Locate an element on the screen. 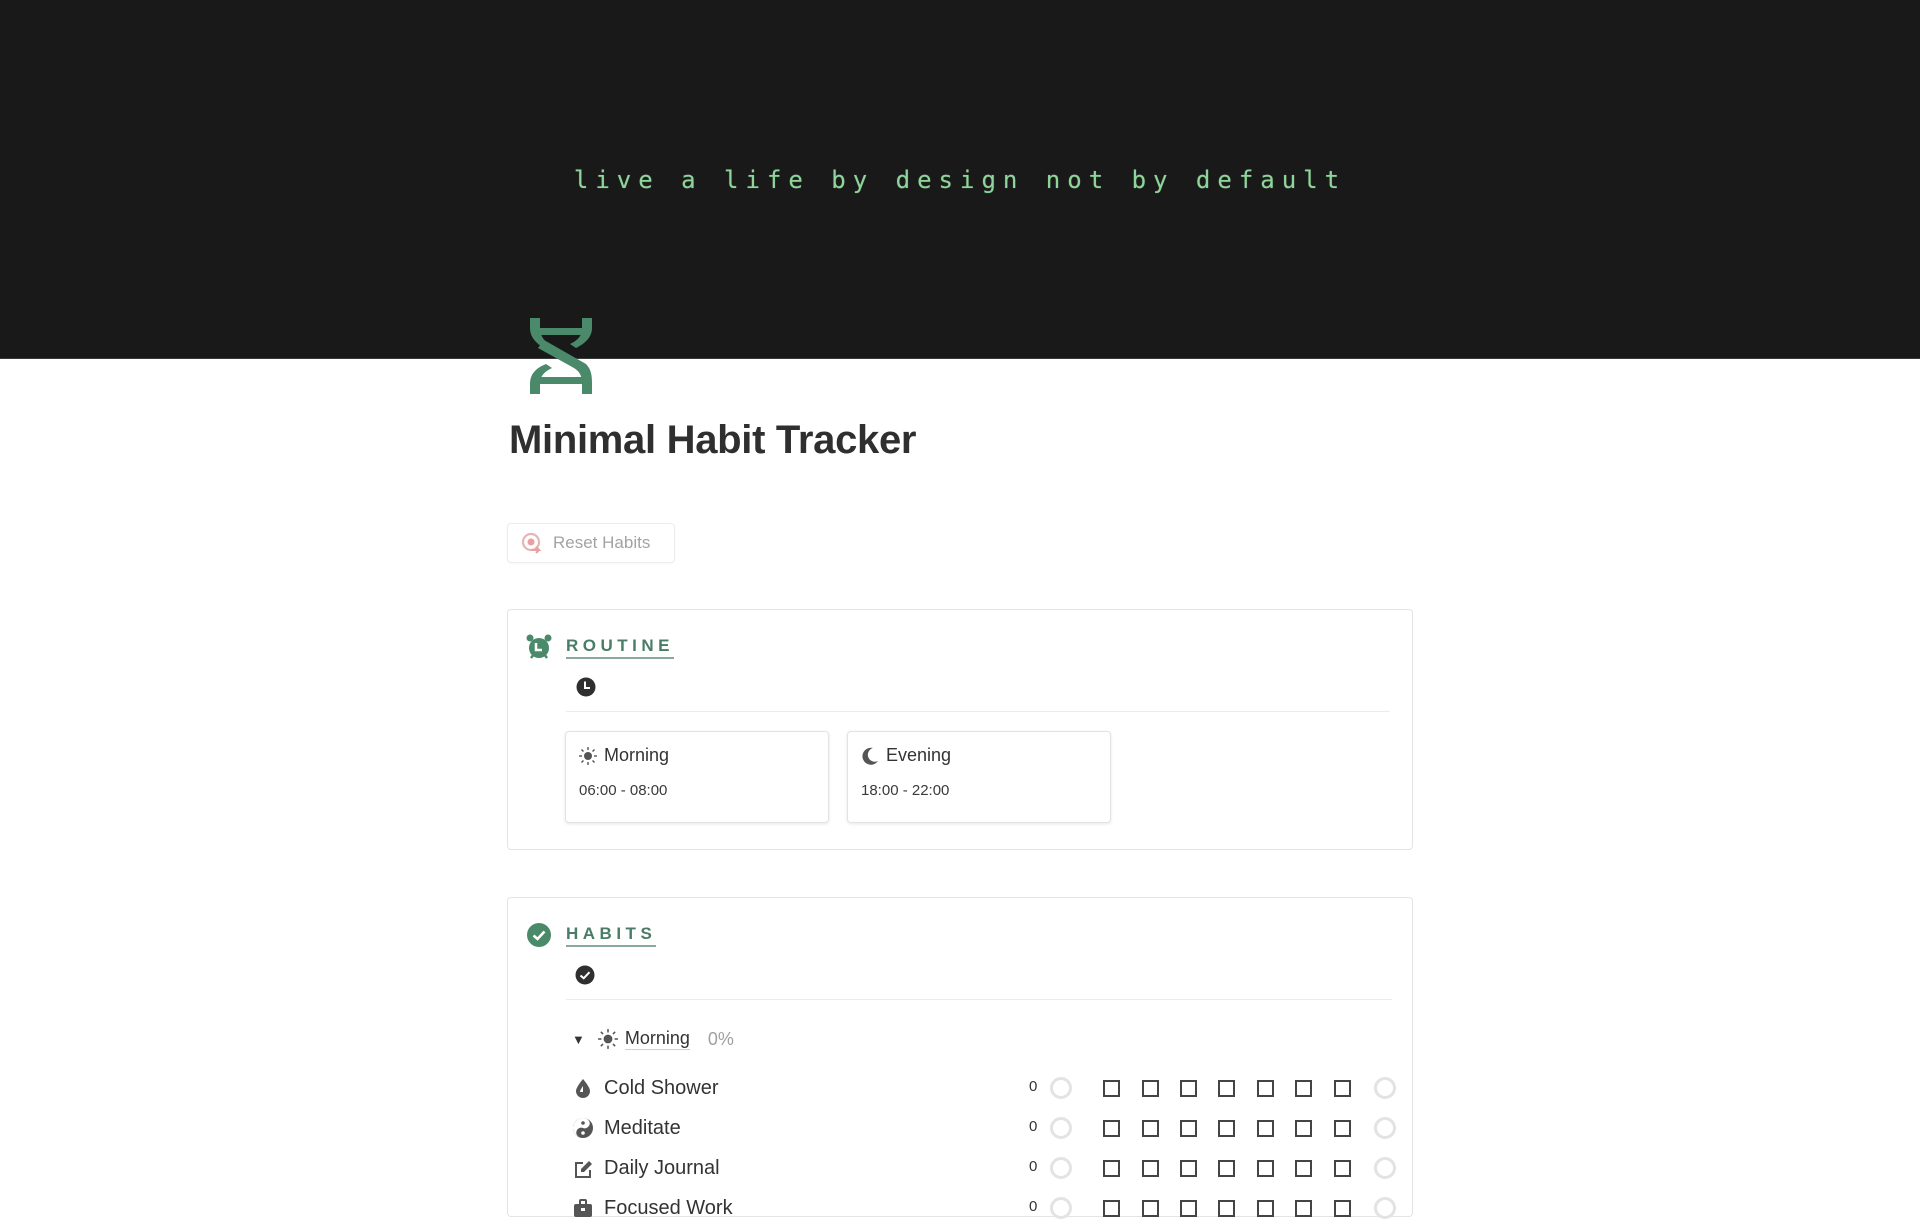 The height and width of the screenshot is (1224, 1920). cover-quote: live a life by design not by default is located at coordinates (960, 180).